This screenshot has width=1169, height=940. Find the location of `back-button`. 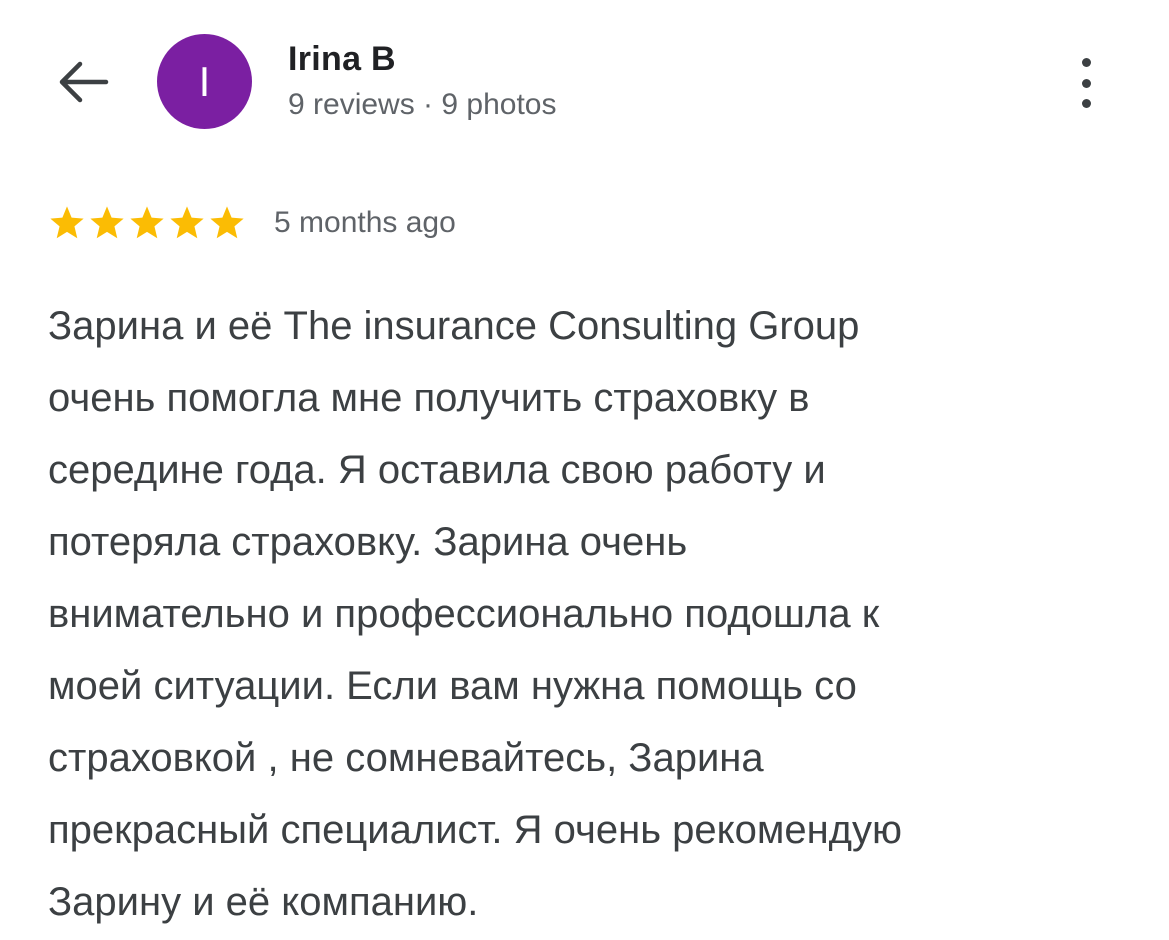

back-button is located at coordinates (84, 82).